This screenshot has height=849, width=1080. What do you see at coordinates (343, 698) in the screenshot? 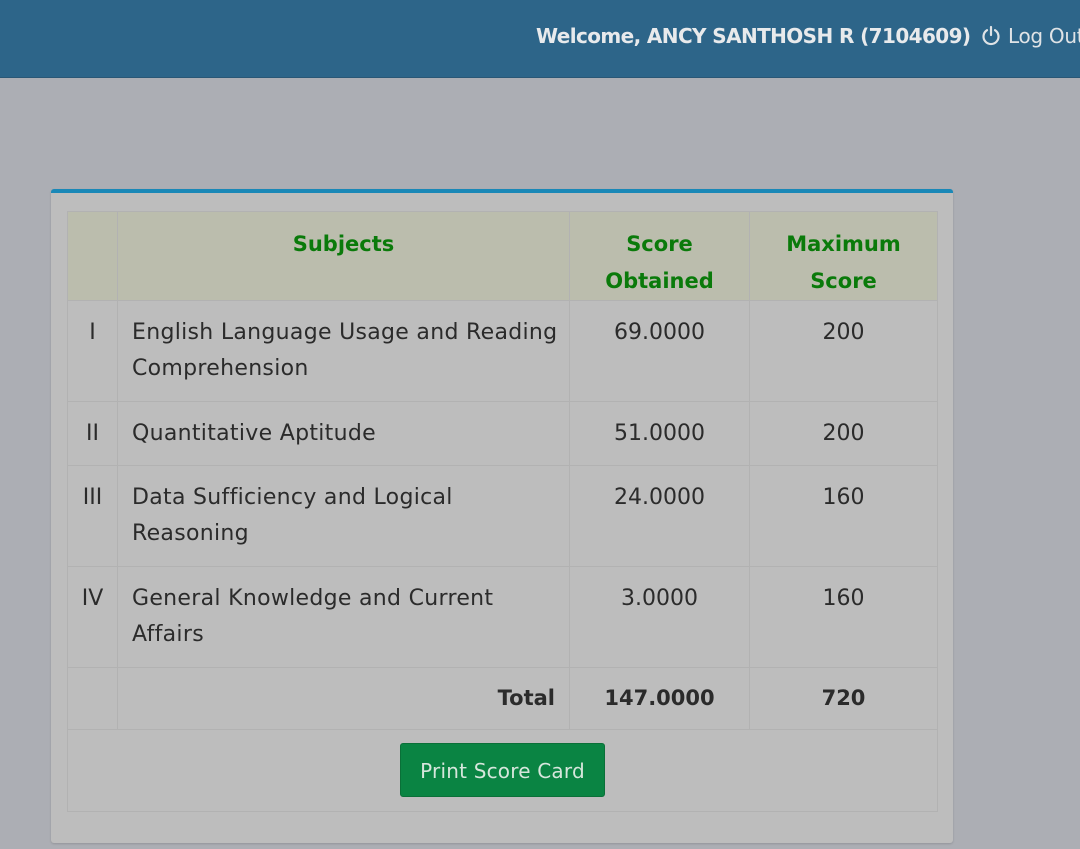
I see `total-label: Total` at bounding box center [343, 698].